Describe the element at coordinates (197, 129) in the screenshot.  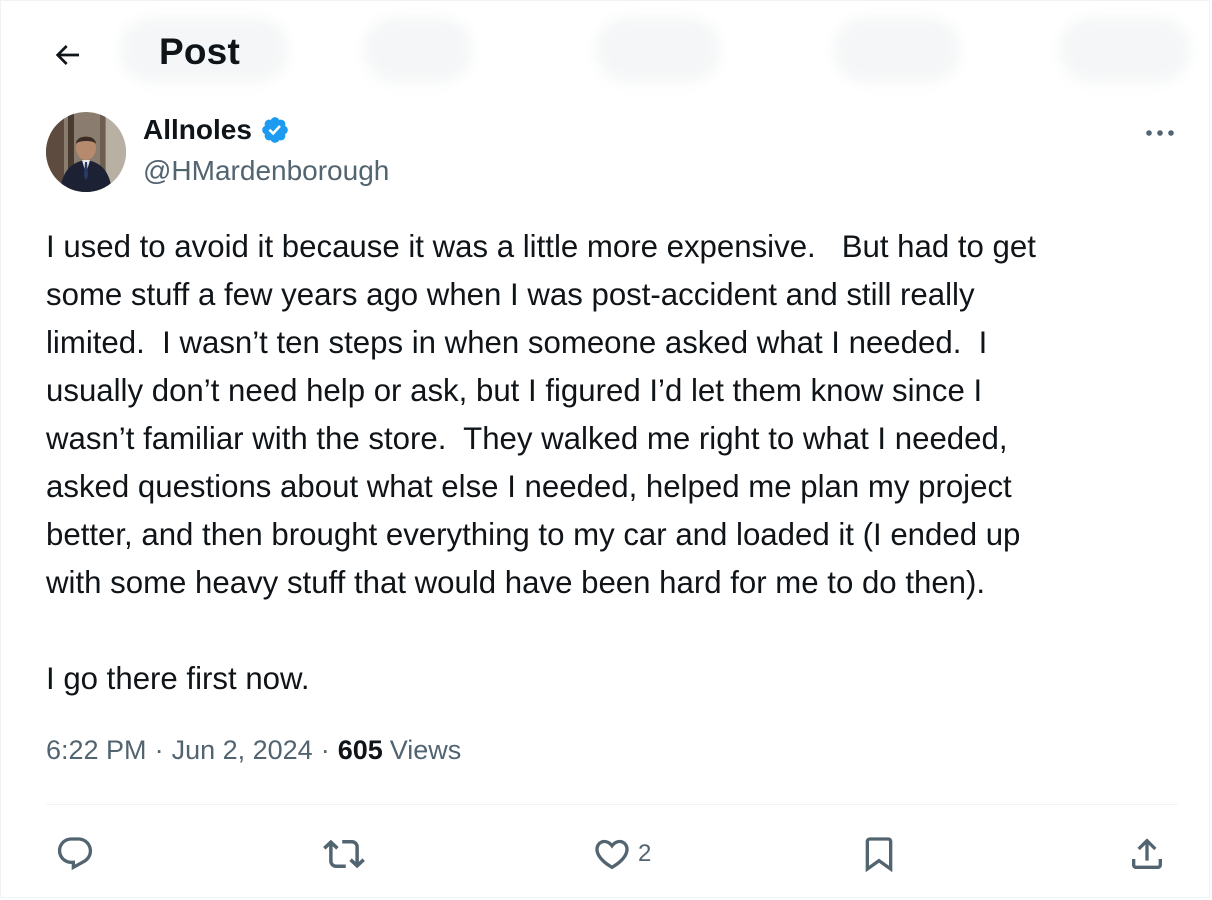
I see `display-name-text: Allnoles` at that location.